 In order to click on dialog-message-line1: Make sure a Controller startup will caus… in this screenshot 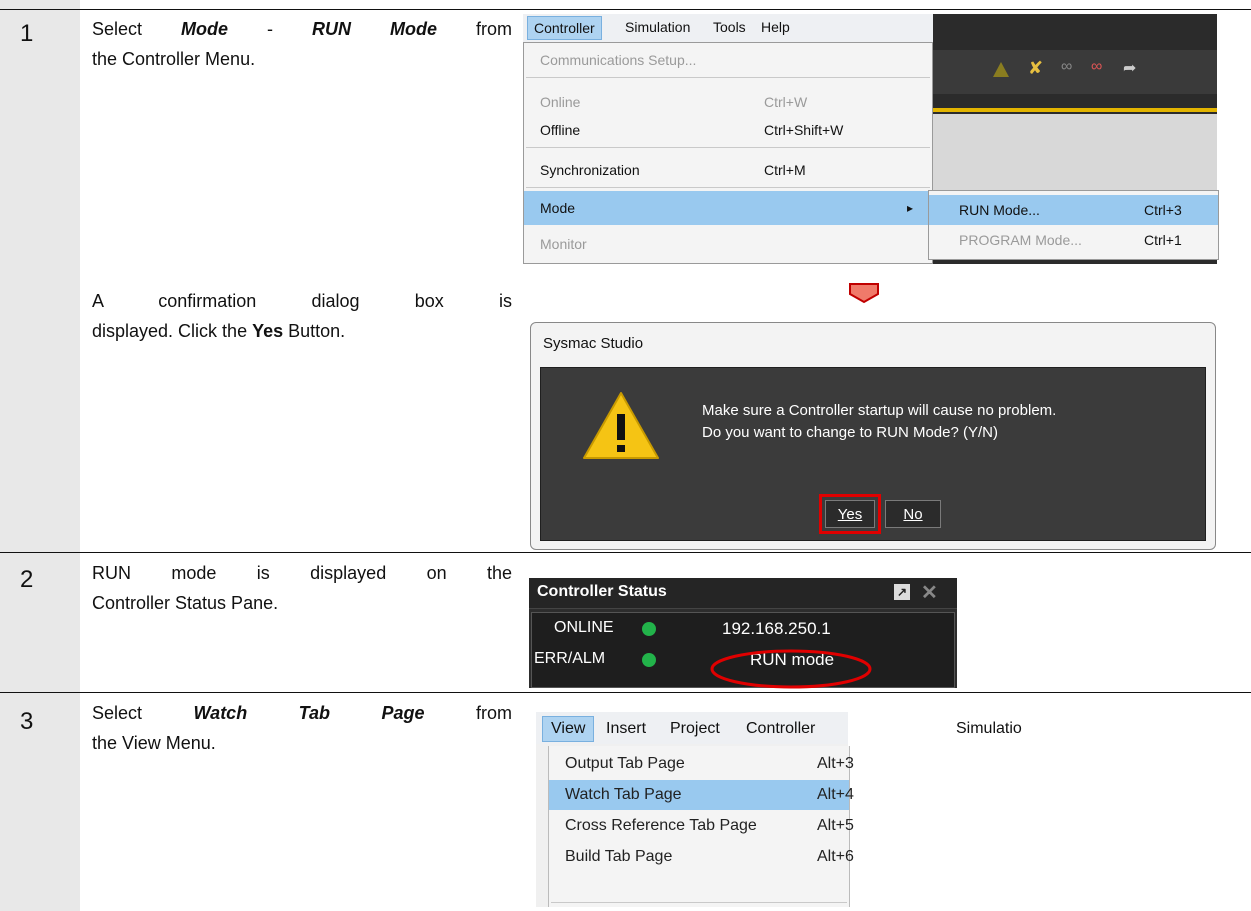, I will do `click(879, 410)`.